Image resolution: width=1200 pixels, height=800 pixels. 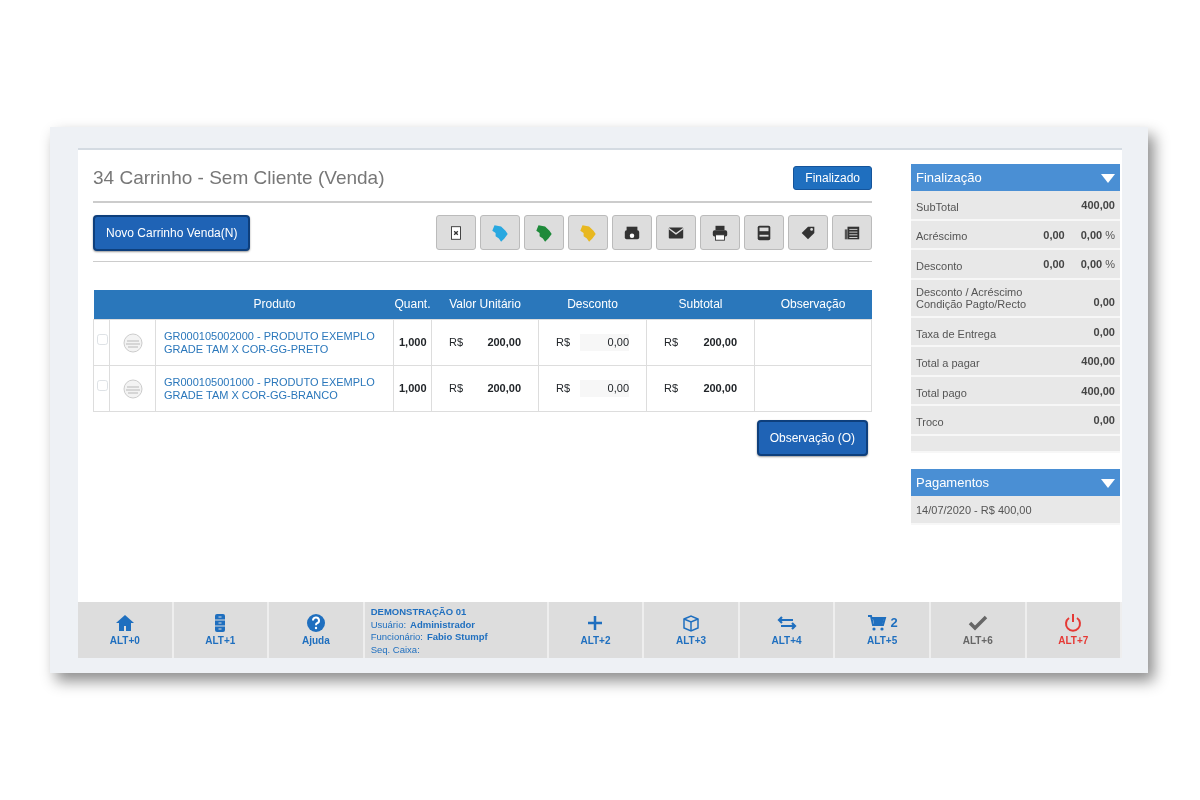 I want to click on column-header: Produto, so click(x=274, y=304).